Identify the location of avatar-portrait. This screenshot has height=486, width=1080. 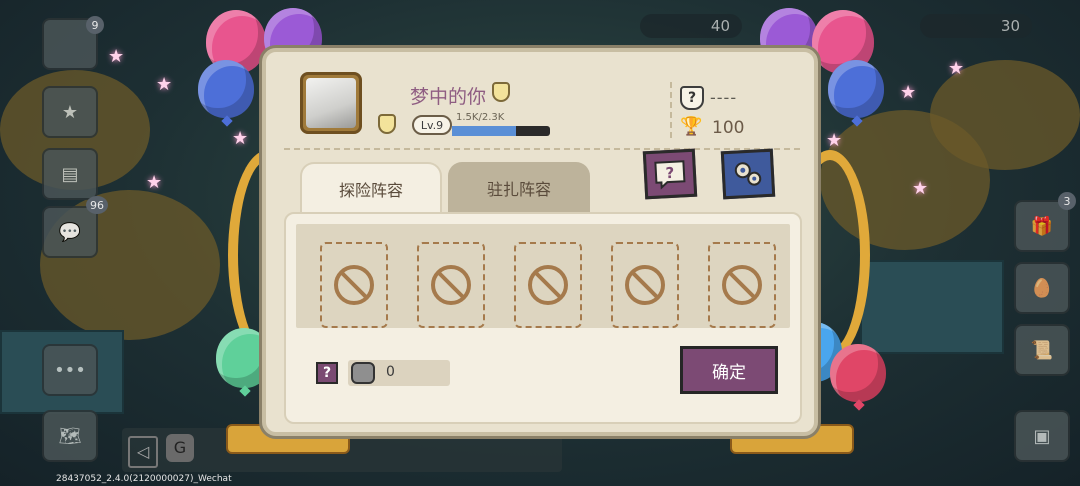
(331, 103).